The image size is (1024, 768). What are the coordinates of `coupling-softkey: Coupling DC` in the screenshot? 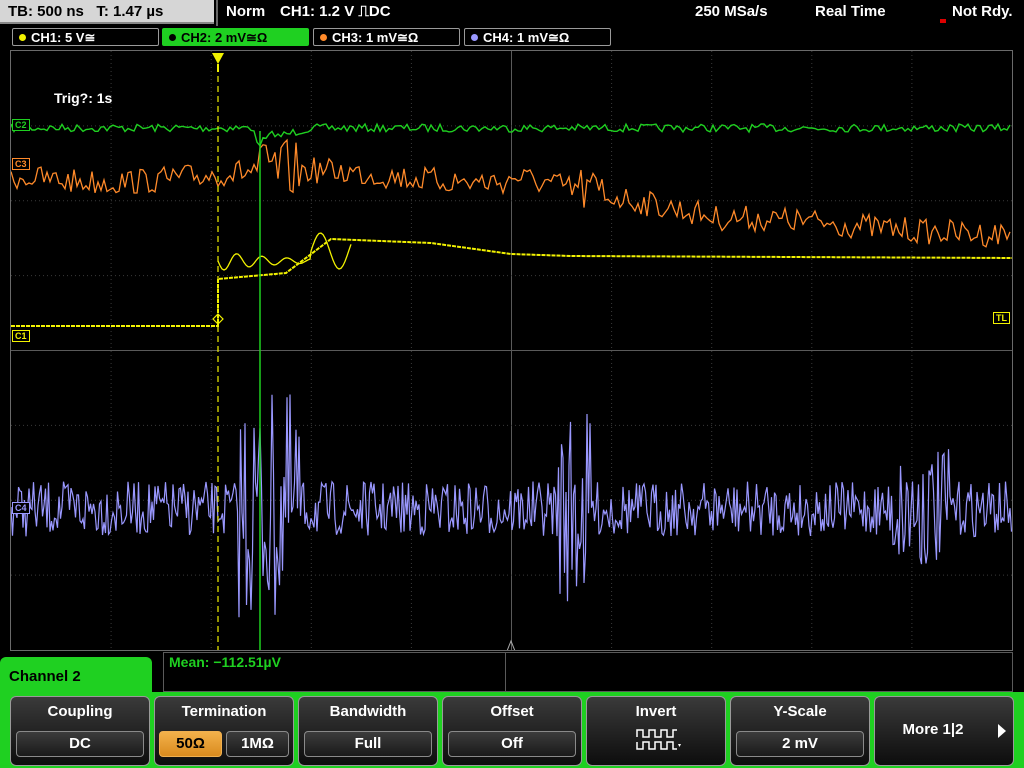 It's located at (80, 731).